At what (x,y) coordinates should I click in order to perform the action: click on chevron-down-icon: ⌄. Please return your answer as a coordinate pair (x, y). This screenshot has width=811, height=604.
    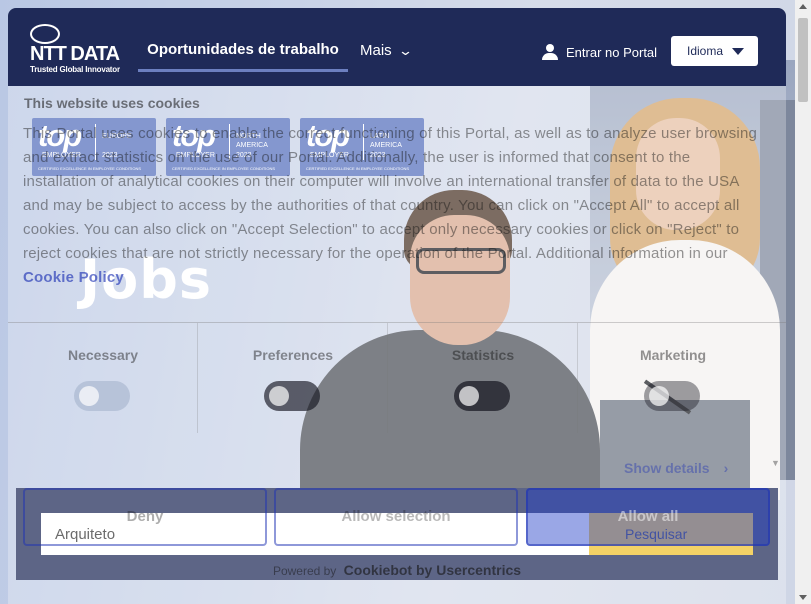
    Looking at the image, I should click on (405, 50).